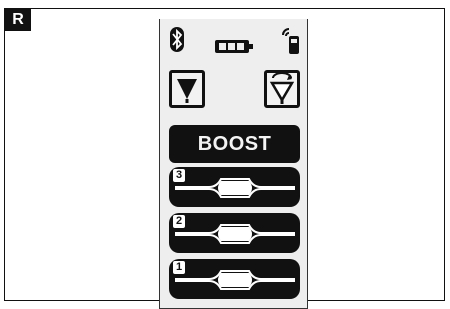 Image resolution: width=450 pixels, height=309 pixels. Describe the element at coordinates (179, 175) in the screenshot. I see `level-number: 3` at that location.